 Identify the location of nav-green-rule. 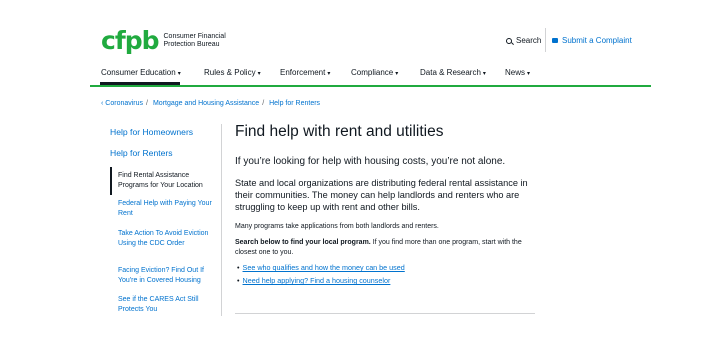
(370, 86).